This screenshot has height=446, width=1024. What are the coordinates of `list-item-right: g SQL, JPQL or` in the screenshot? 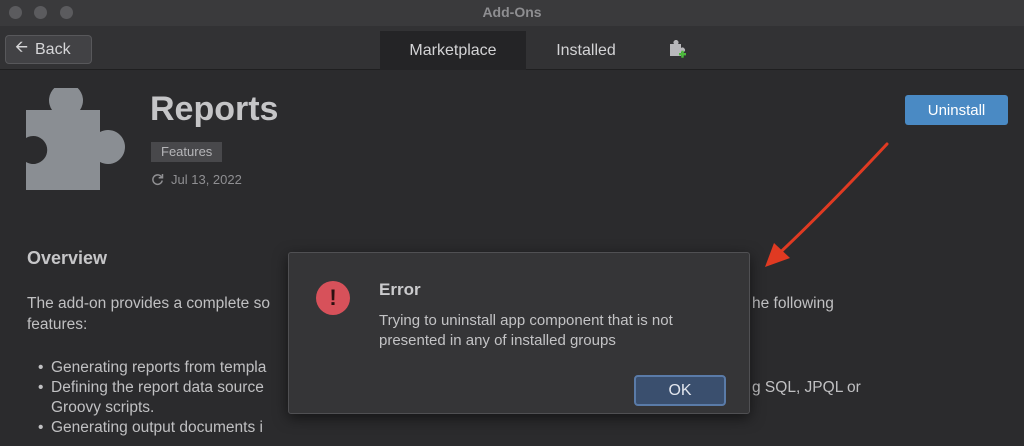 It's located at (806, 387).